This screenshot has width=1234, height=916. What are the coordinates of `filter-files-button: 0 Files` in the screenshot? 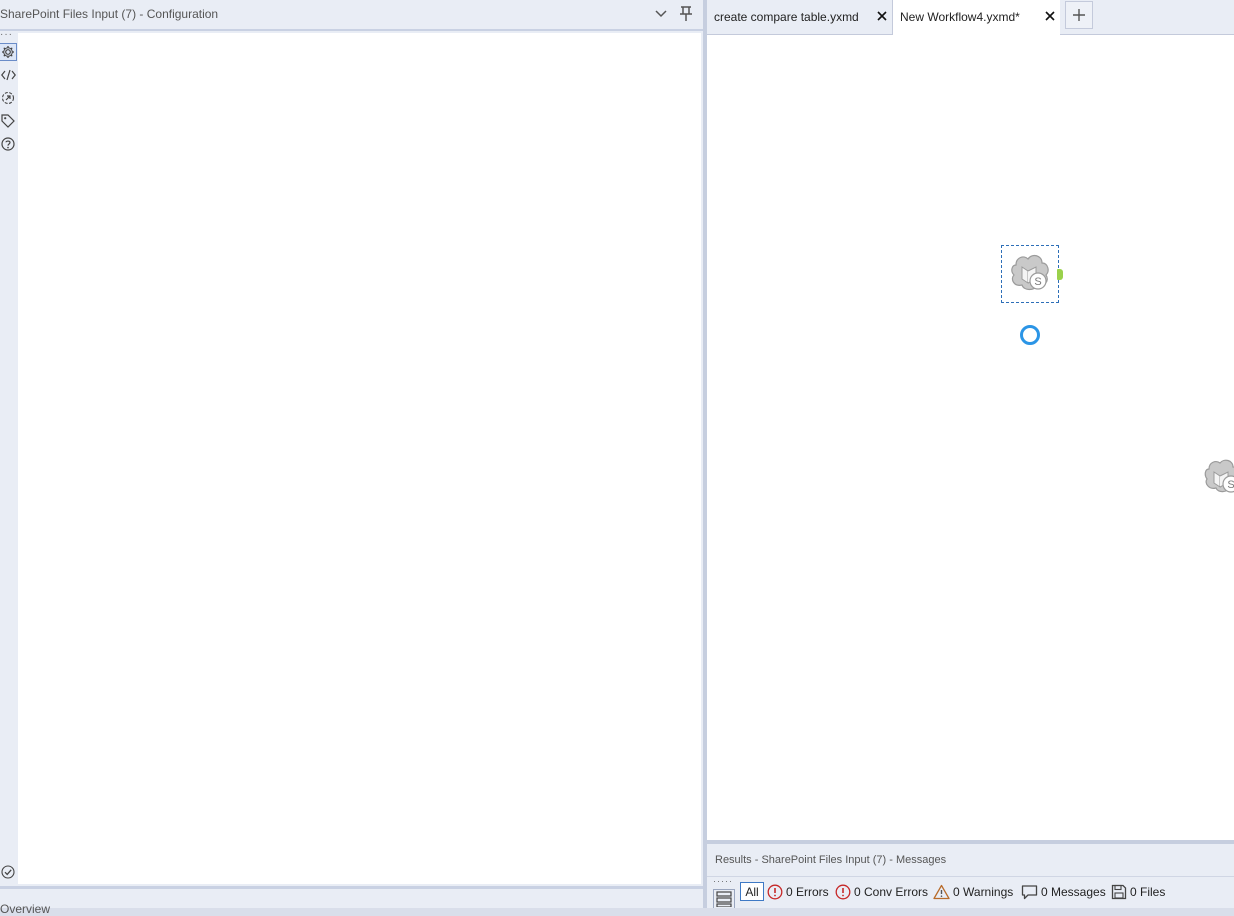 It's located at (1138, 891).